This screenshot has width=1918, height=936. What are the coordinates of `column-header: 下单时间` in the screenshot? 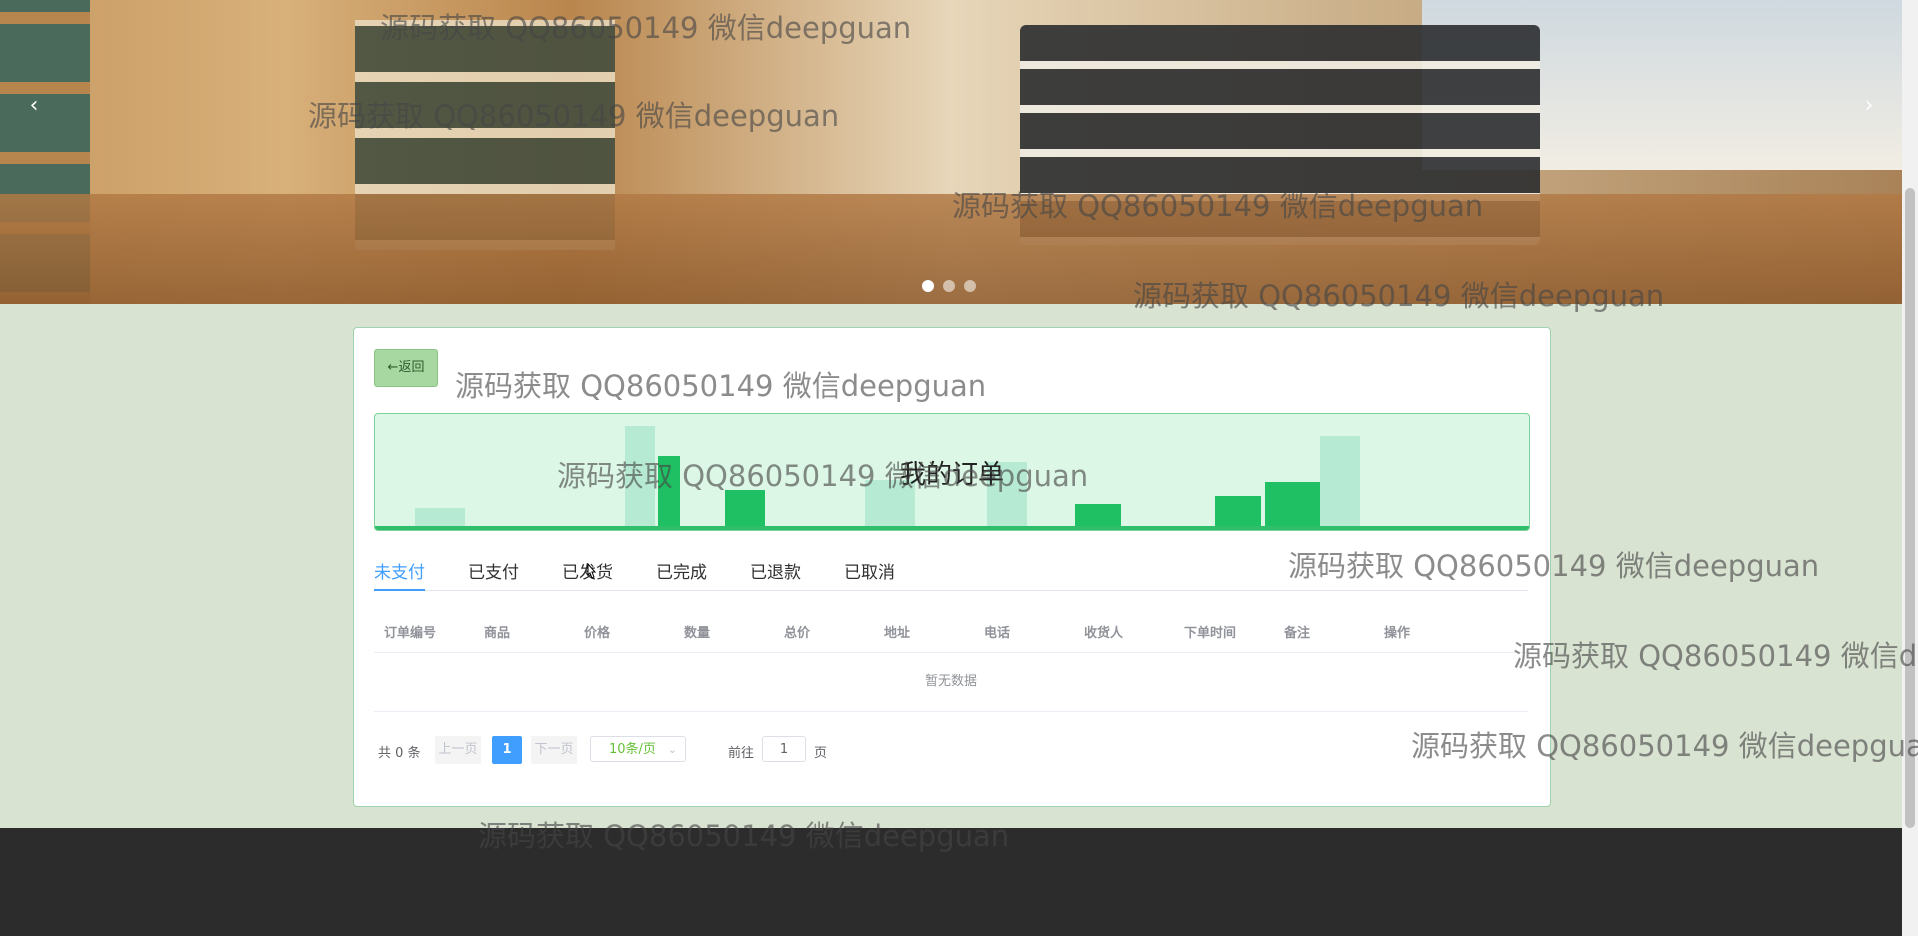 It's located at (1210, 631).